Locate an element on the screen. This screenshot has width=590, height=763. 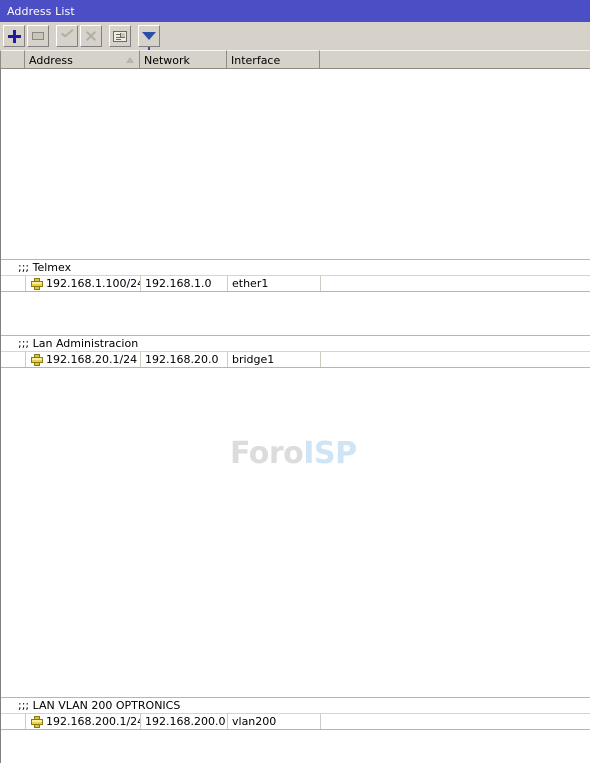
row-network-text: 192.168.20.0 is located at coordinates (182, 359).